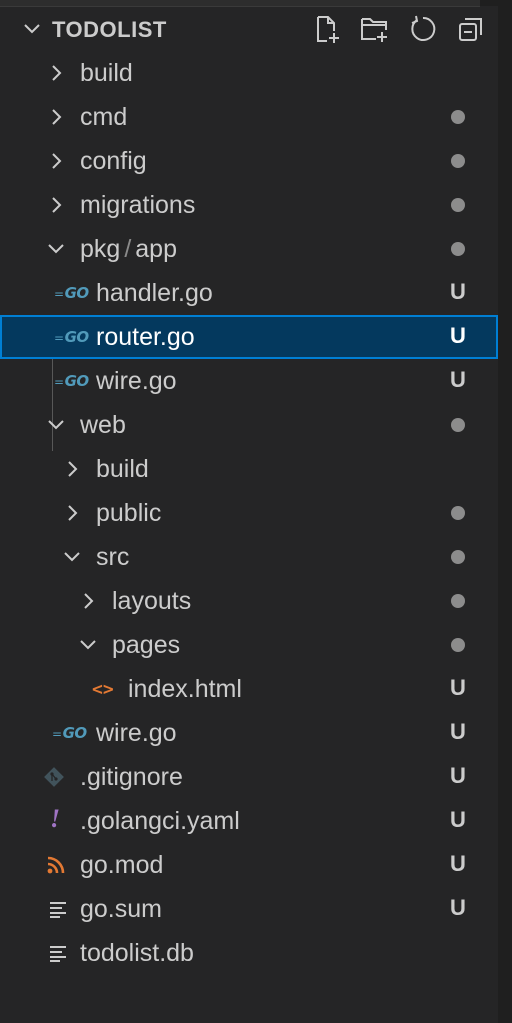  Describe the element at coordinates (145, 337) in the screenshot. I see `tree-item-label: router.go` at that location.